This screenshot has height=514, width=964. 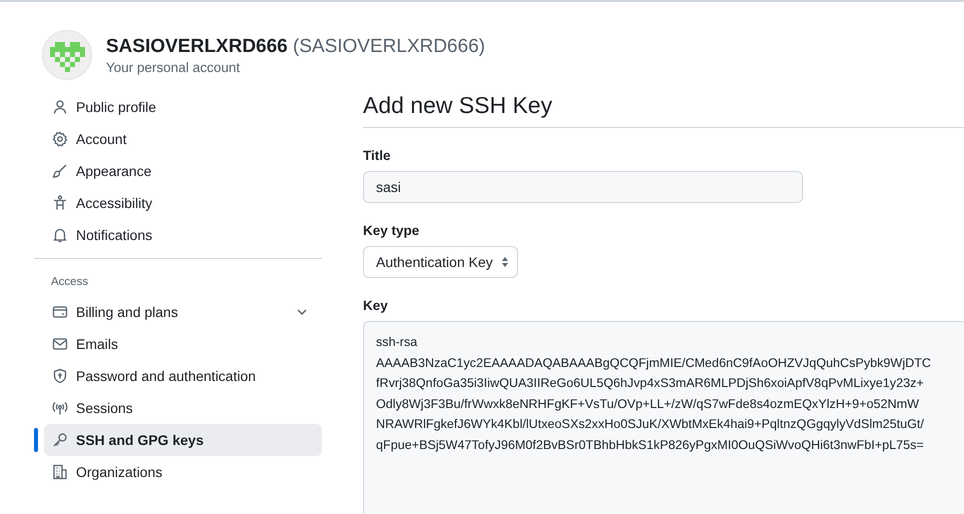 What do you see at coordinates (183, 139) in the screenshot?
I see `sidebar-item: Account` at bounding box center [183, 139].